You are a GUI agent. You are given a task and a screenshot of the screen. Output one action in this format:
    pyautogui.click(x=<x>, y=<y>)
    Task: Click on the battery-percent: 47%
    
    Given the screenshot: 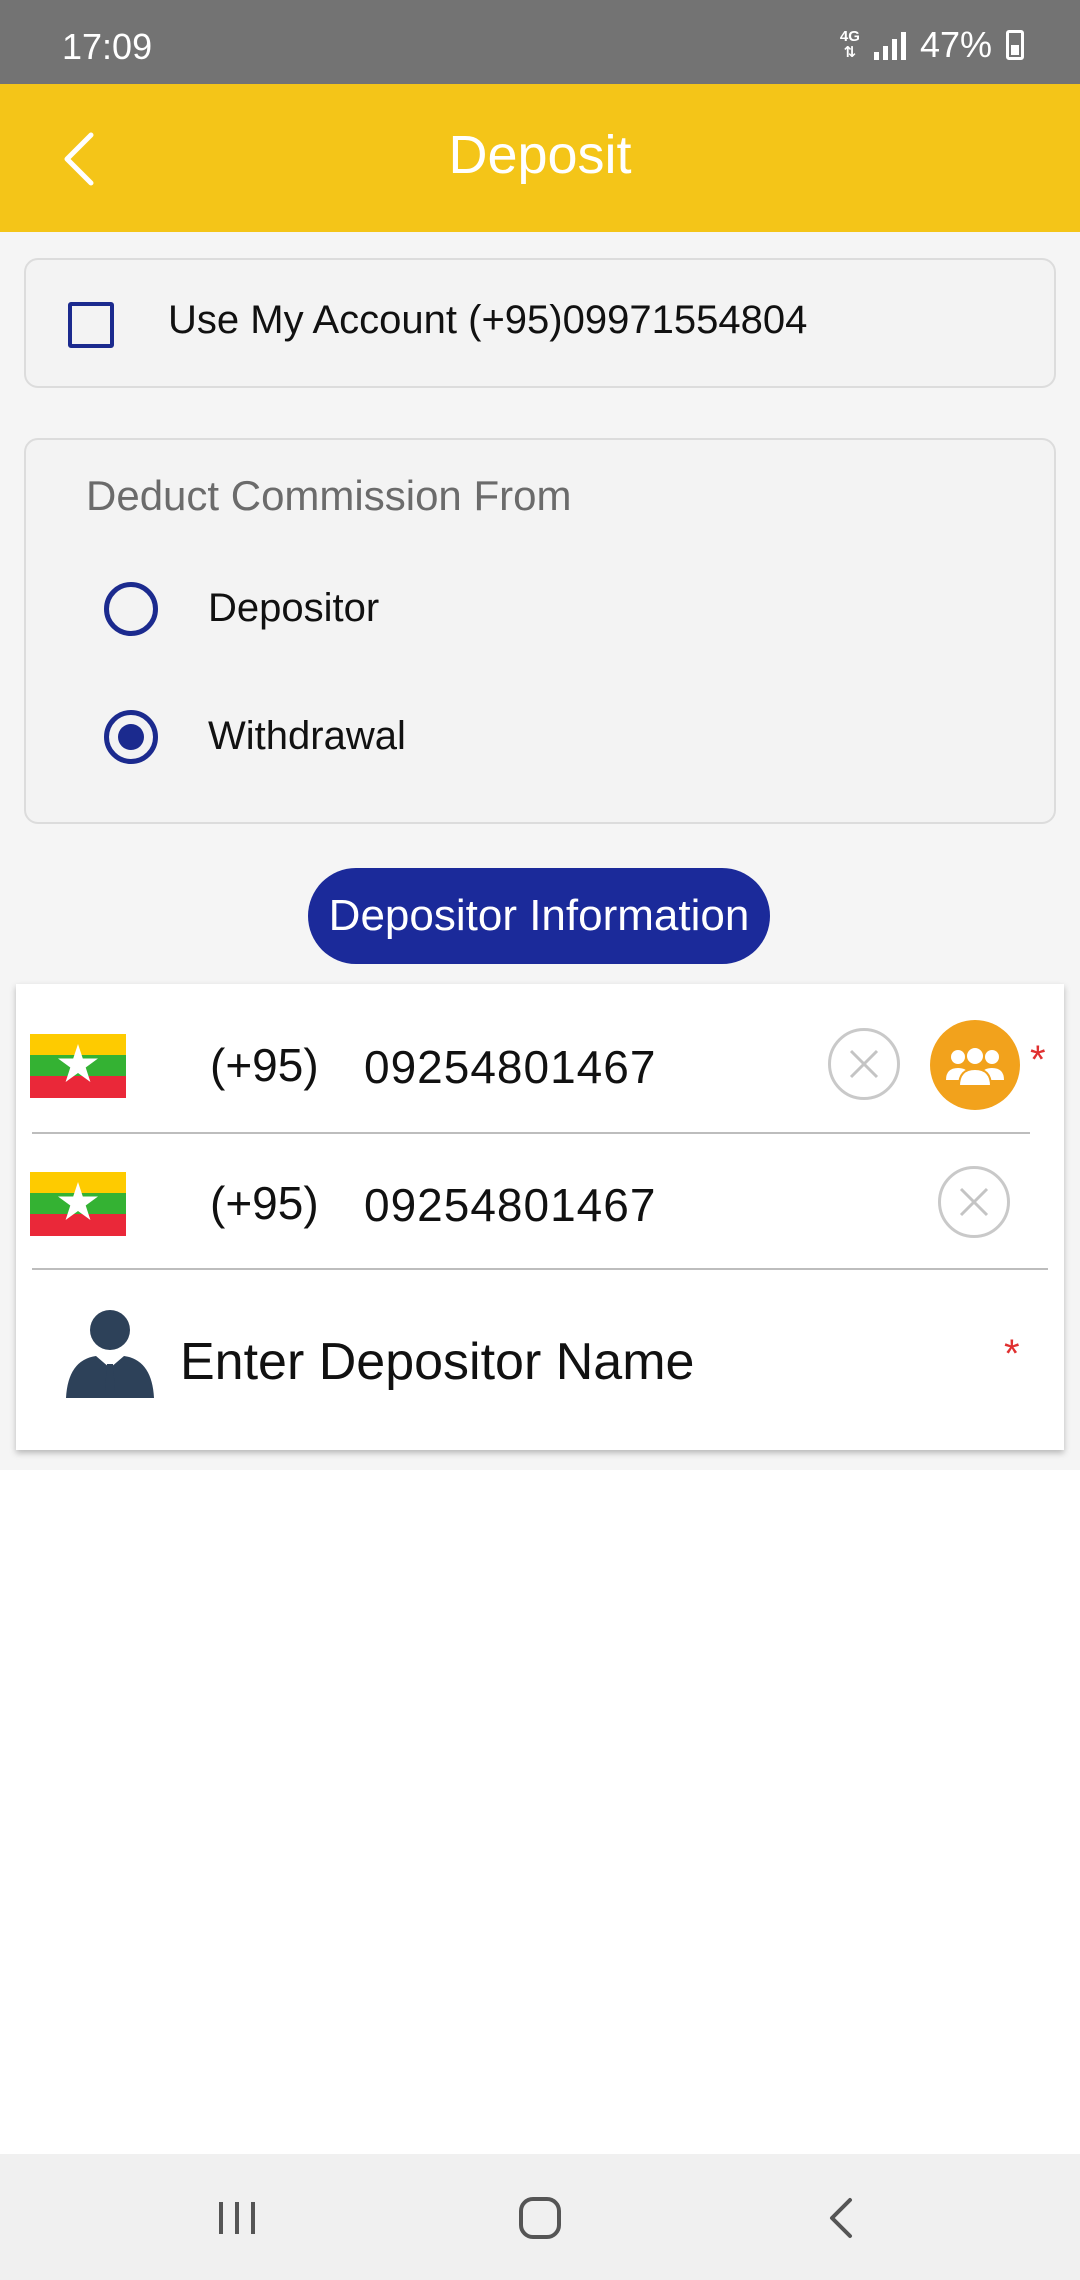 What is the action you would take?
    pyautogui.click(x=955, y=44)
    